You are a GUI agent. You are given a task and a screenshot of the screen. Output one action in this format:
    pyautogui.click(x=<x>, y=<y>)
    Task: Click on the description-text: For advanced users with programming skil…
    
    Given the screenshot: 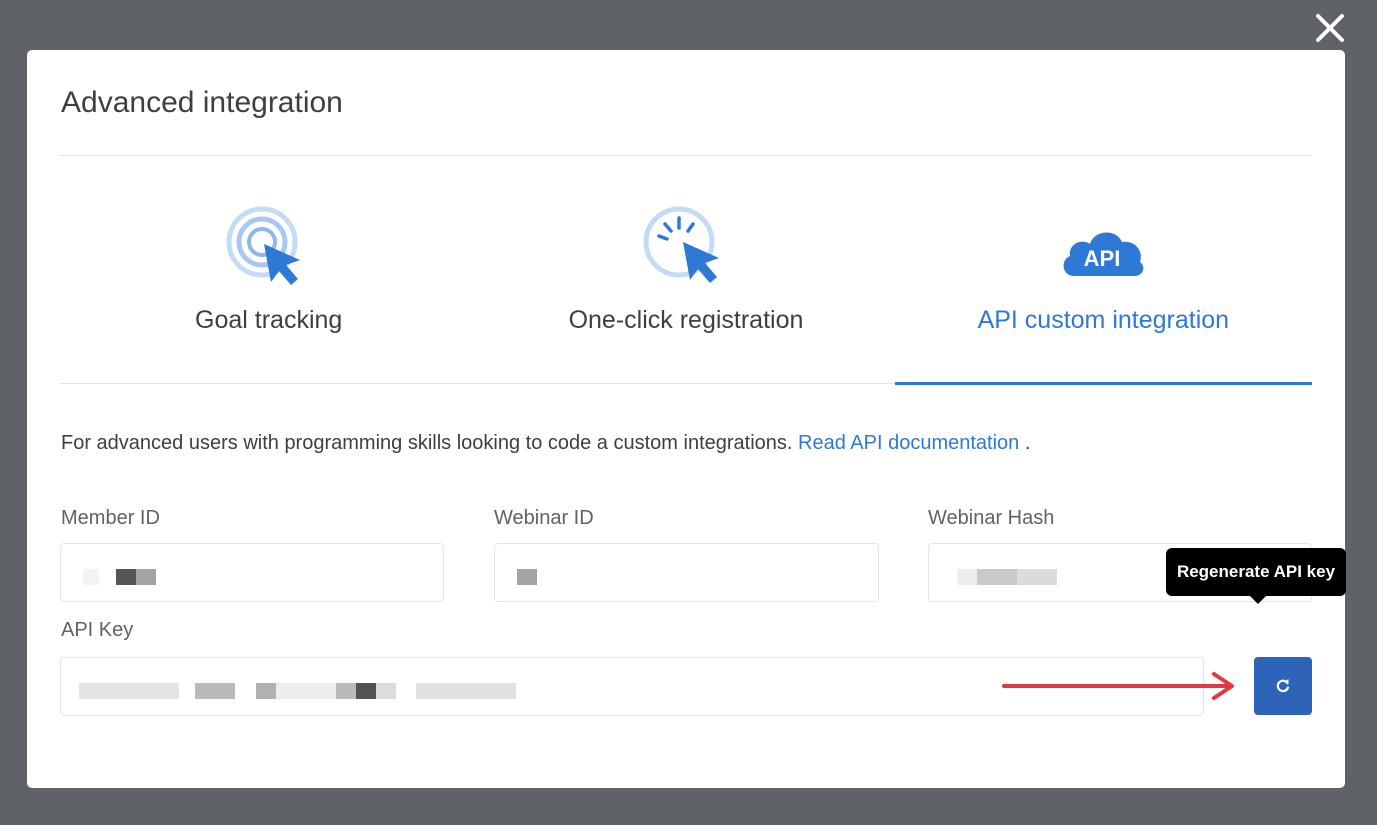 What is the action you would take?
    pyautogui.click(x=427, y=443)
    